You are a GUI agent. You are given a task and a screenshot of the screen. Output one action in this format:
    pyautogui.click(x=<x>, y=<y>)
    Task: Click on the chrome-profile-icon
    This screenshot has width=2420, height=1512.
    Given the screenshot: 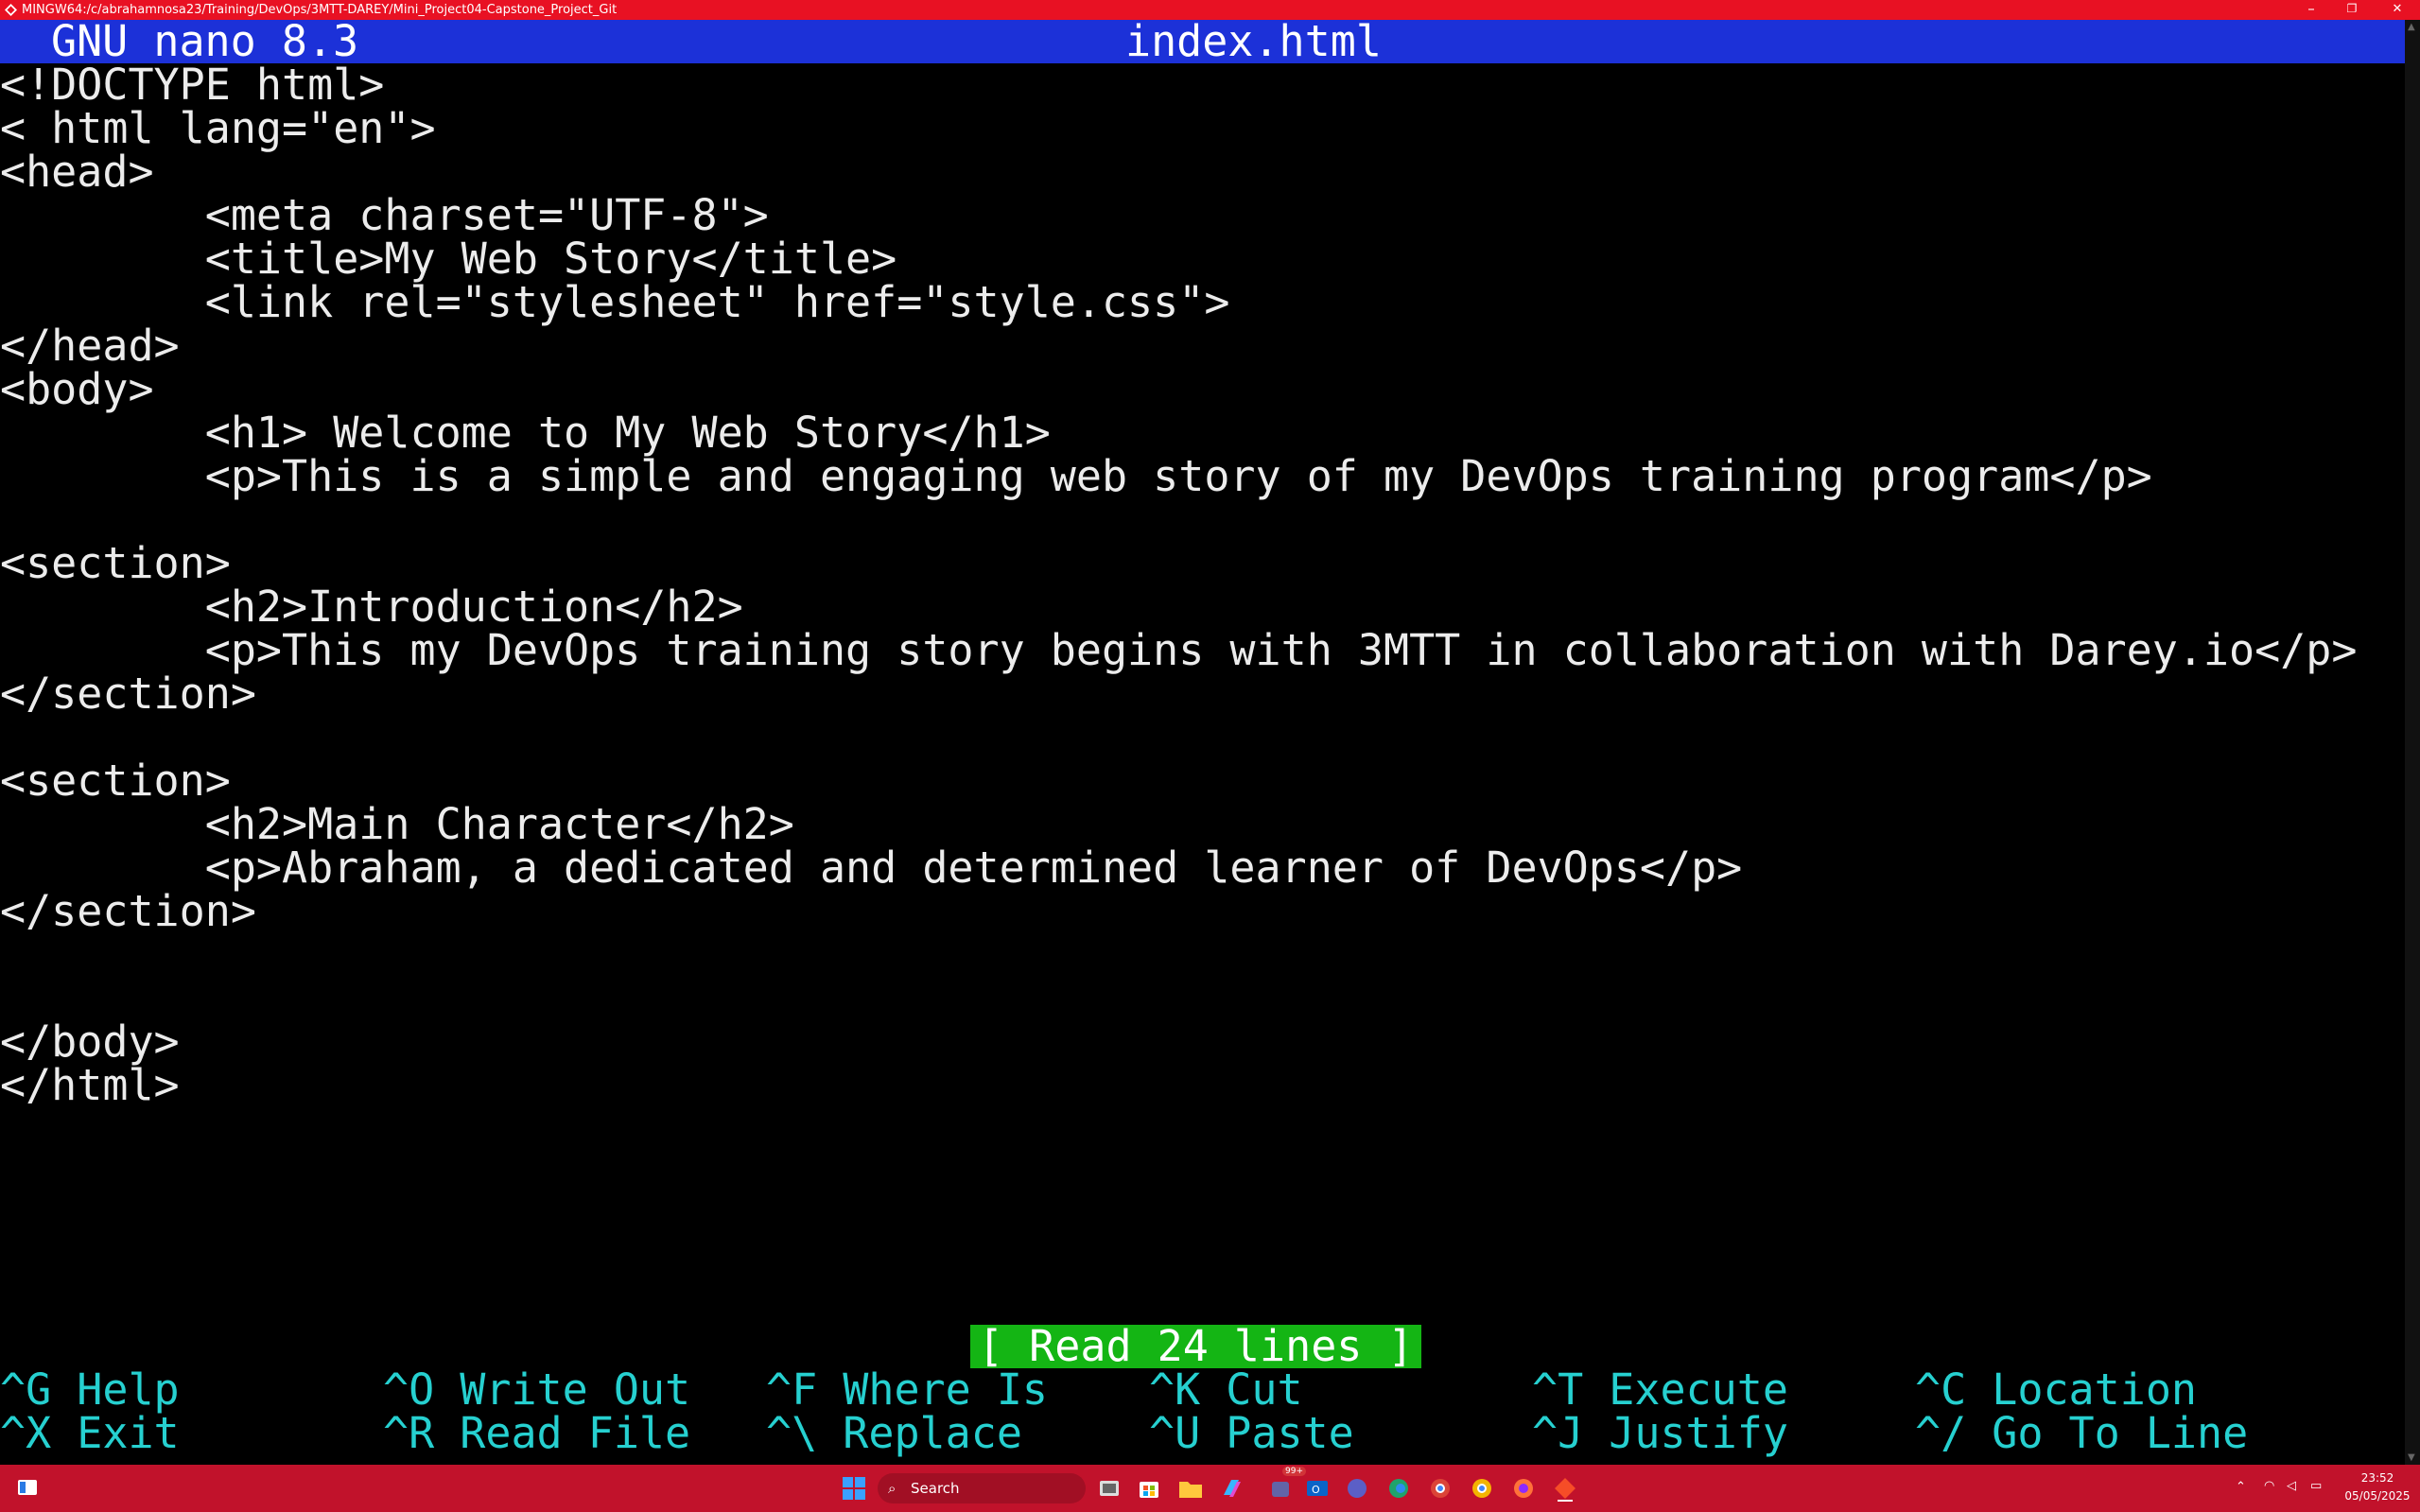 What is the action you would take?
    pyautogui.click(x=1482, y=1489)
    